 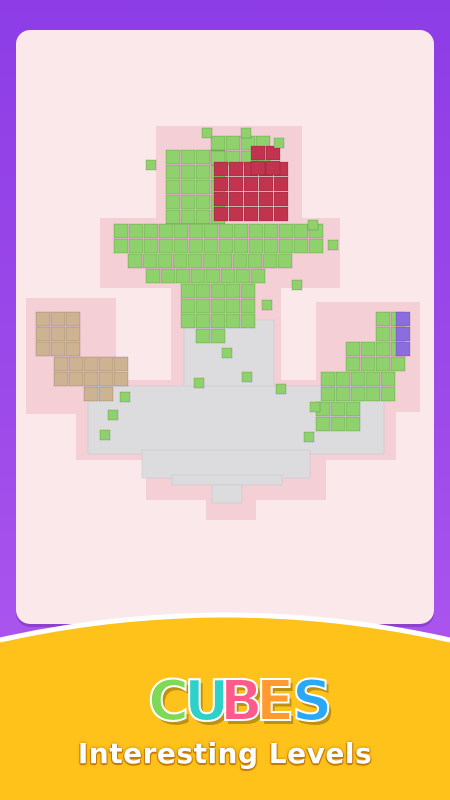 I want to click on logo-letter: C, so click(x=168, y=701).